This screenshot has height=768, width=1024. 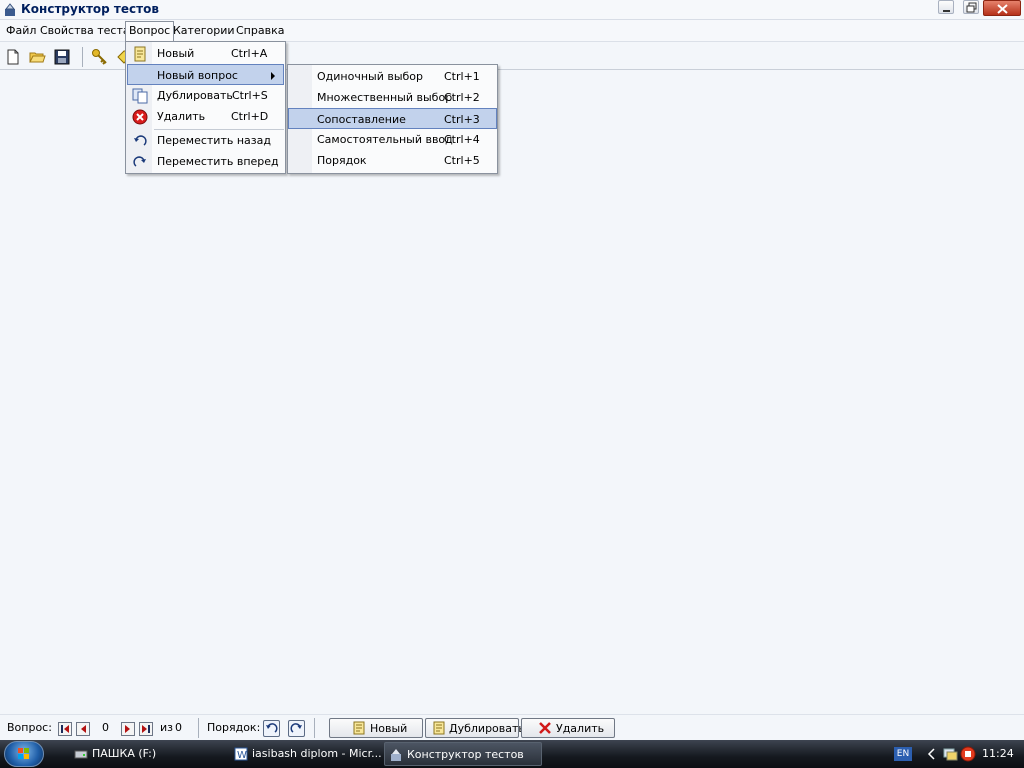 I want to click on show-hidden-icons-icon, so click(x=931, y=754).